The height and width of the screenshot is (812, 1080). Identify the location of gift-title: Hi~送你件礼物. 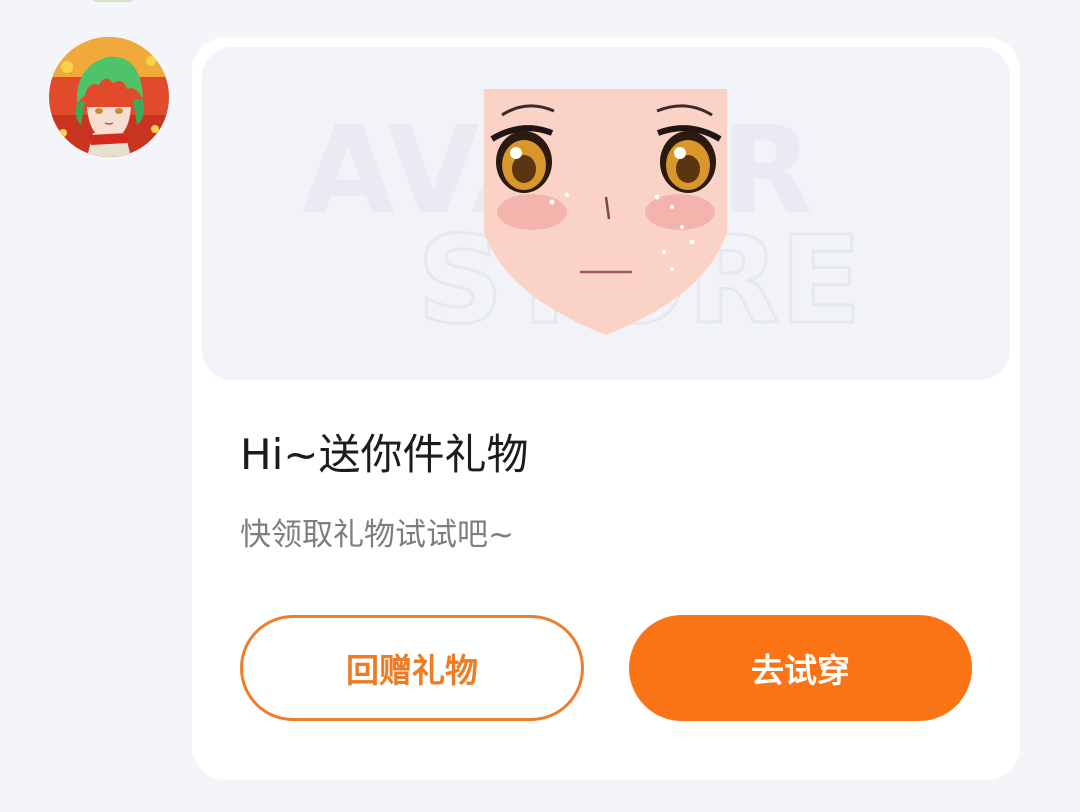
(384, 454).